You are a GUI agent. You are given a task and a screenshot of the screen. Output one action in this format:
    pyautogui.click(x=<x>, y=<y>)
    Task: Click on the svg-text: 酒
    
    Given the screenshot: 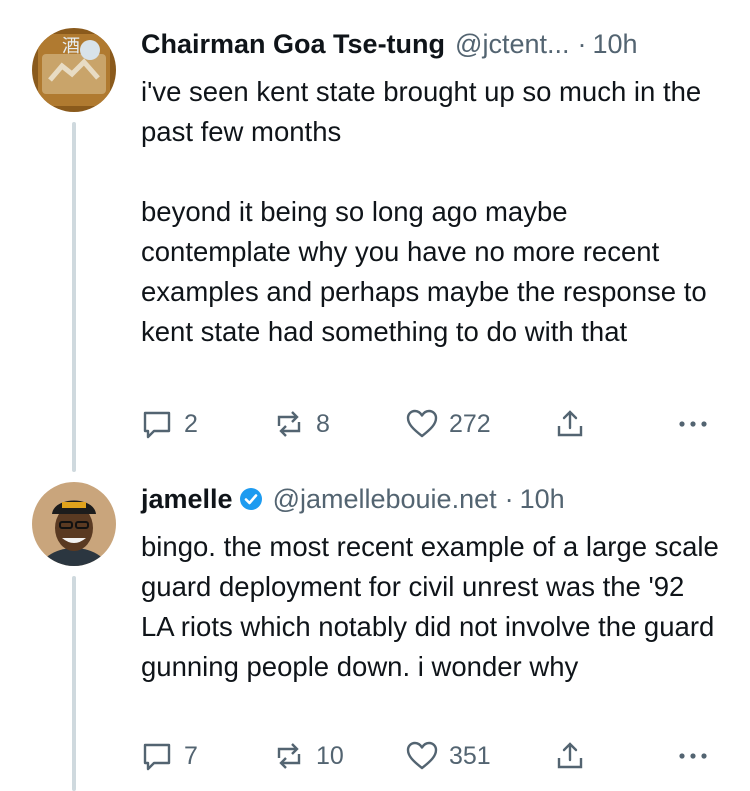 What is the action you would take?
    pyautogui.click(x=71, y=46)
    